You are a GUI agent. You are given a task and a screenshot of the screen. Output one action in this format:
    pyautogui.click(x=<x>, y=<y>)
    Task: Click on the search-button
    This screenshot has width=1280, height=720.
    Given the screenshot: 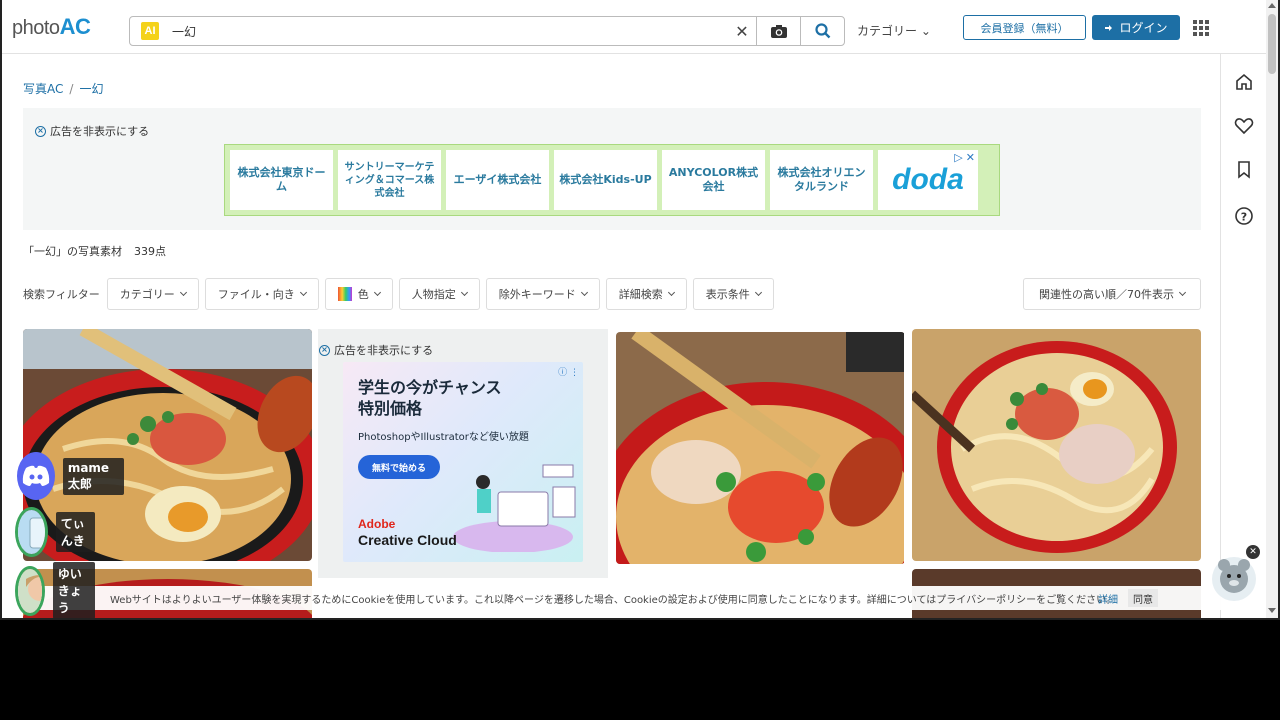 What is the action you would take?
    pyautogui.click(x=822, y=31)
    